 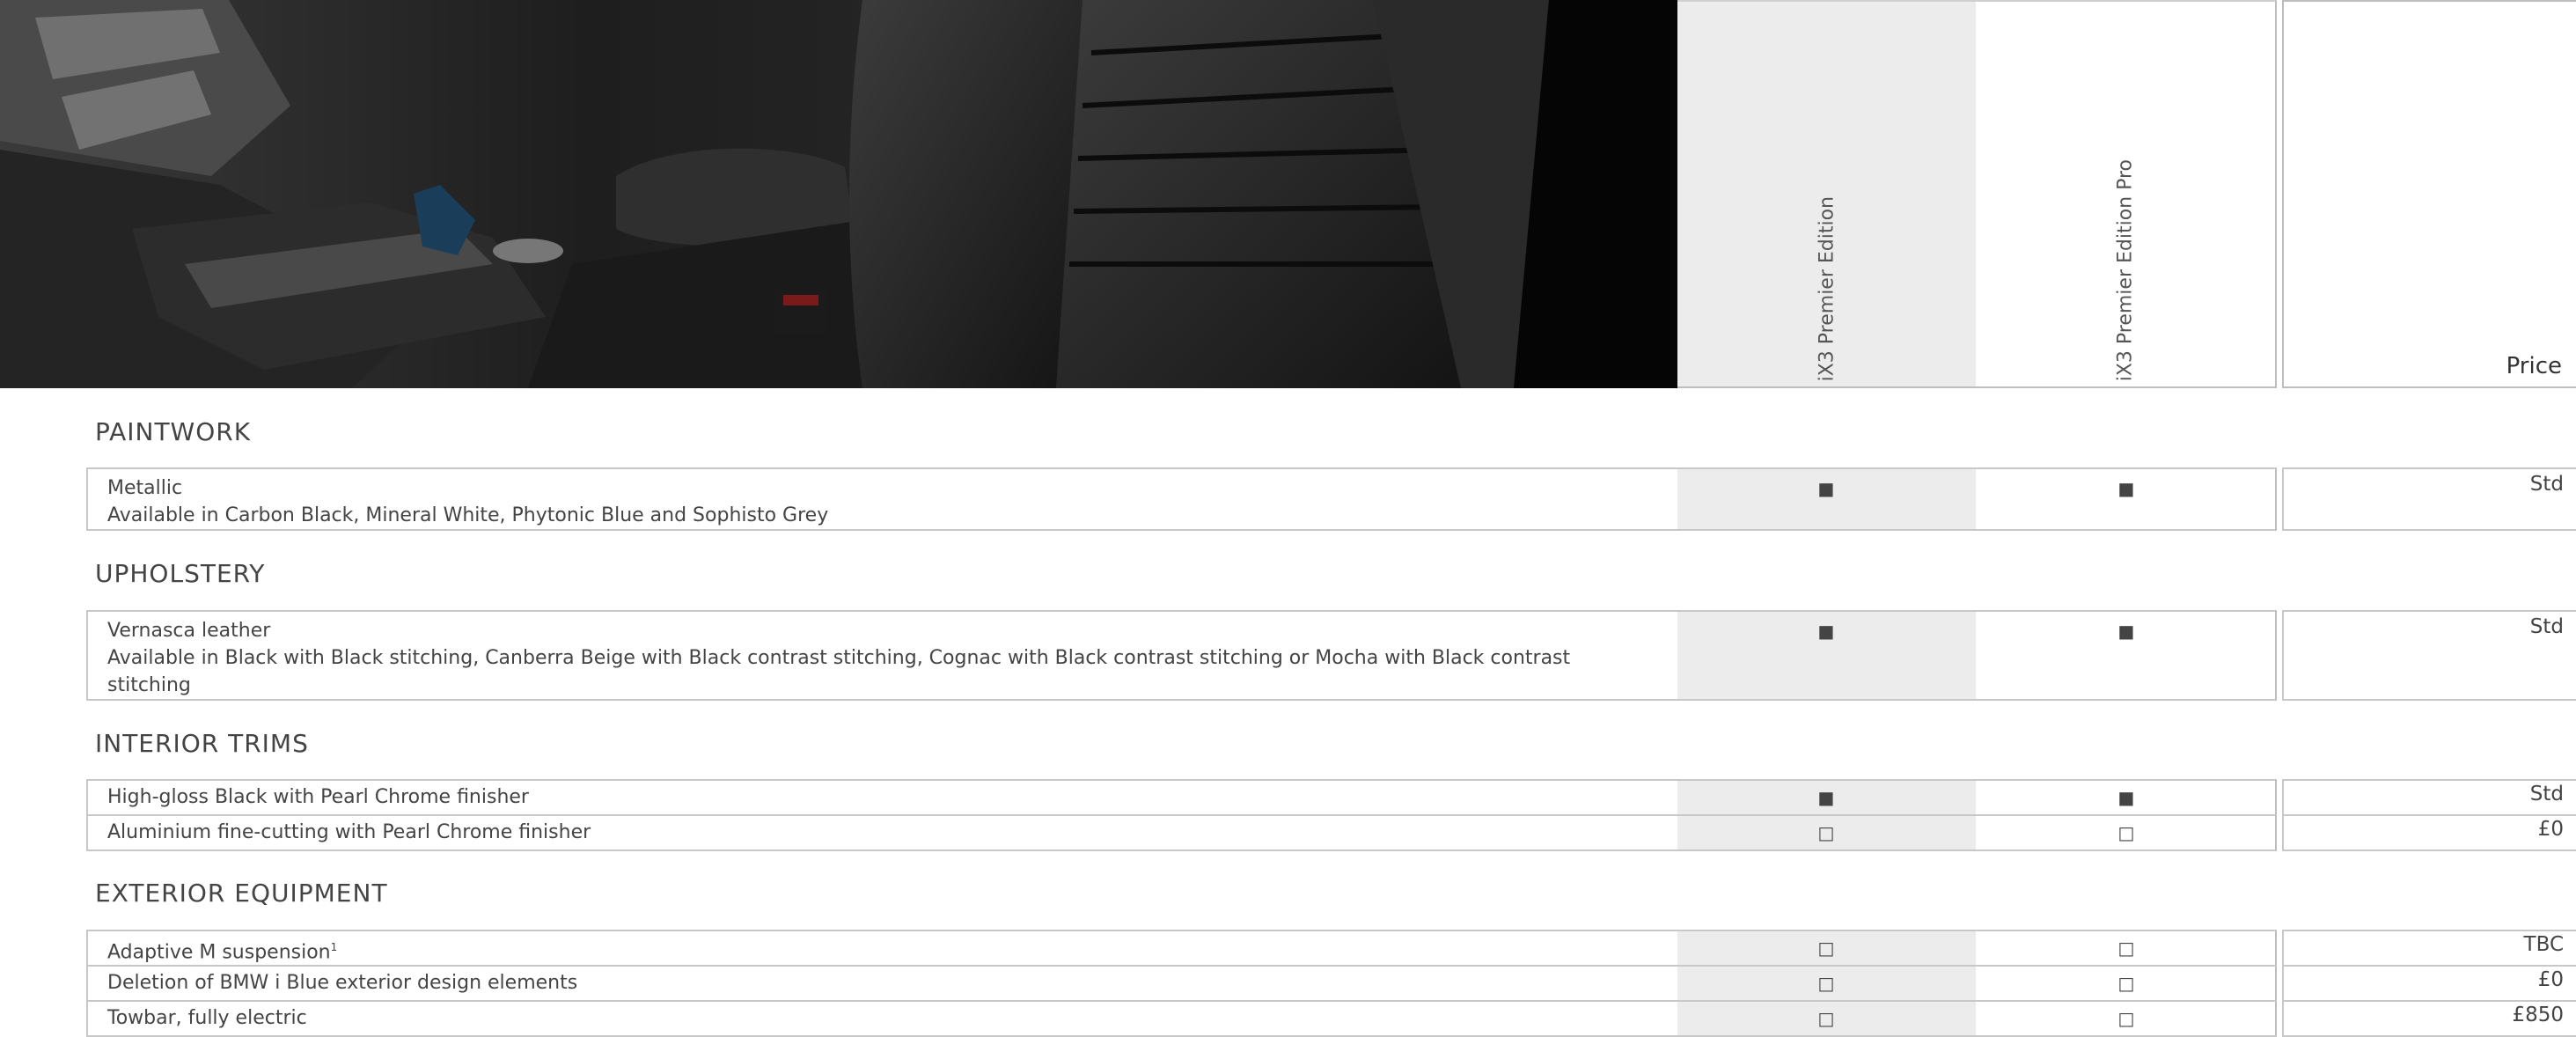 I want to click on footnote-marker: 1, so click(x=334, y=947).